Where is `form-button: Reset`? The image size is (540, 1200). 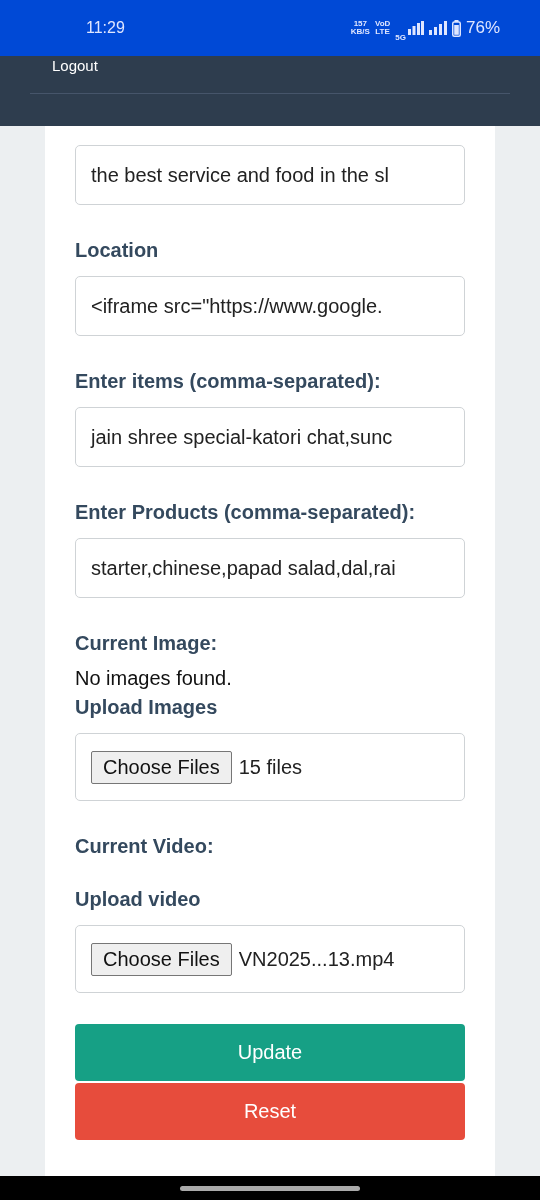
form-button: Reset is located at coordinates (270, 1111).